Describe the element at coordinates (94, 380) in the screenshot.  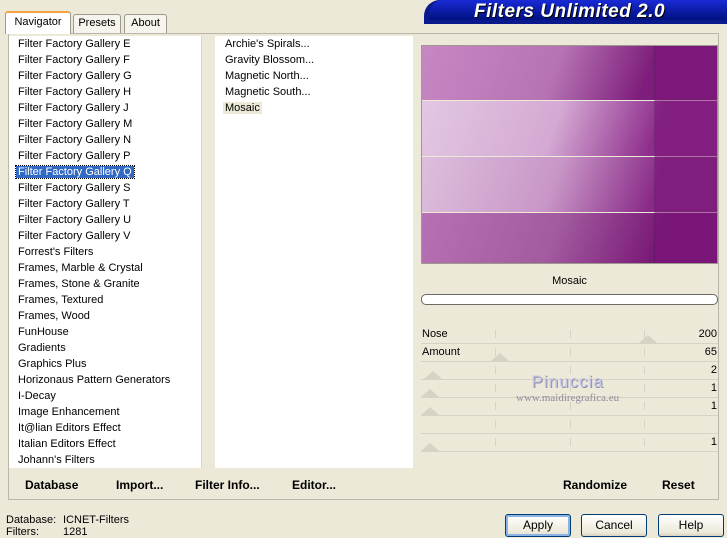
I see `category-label: Horizonaus Pattern Generators` at that location.